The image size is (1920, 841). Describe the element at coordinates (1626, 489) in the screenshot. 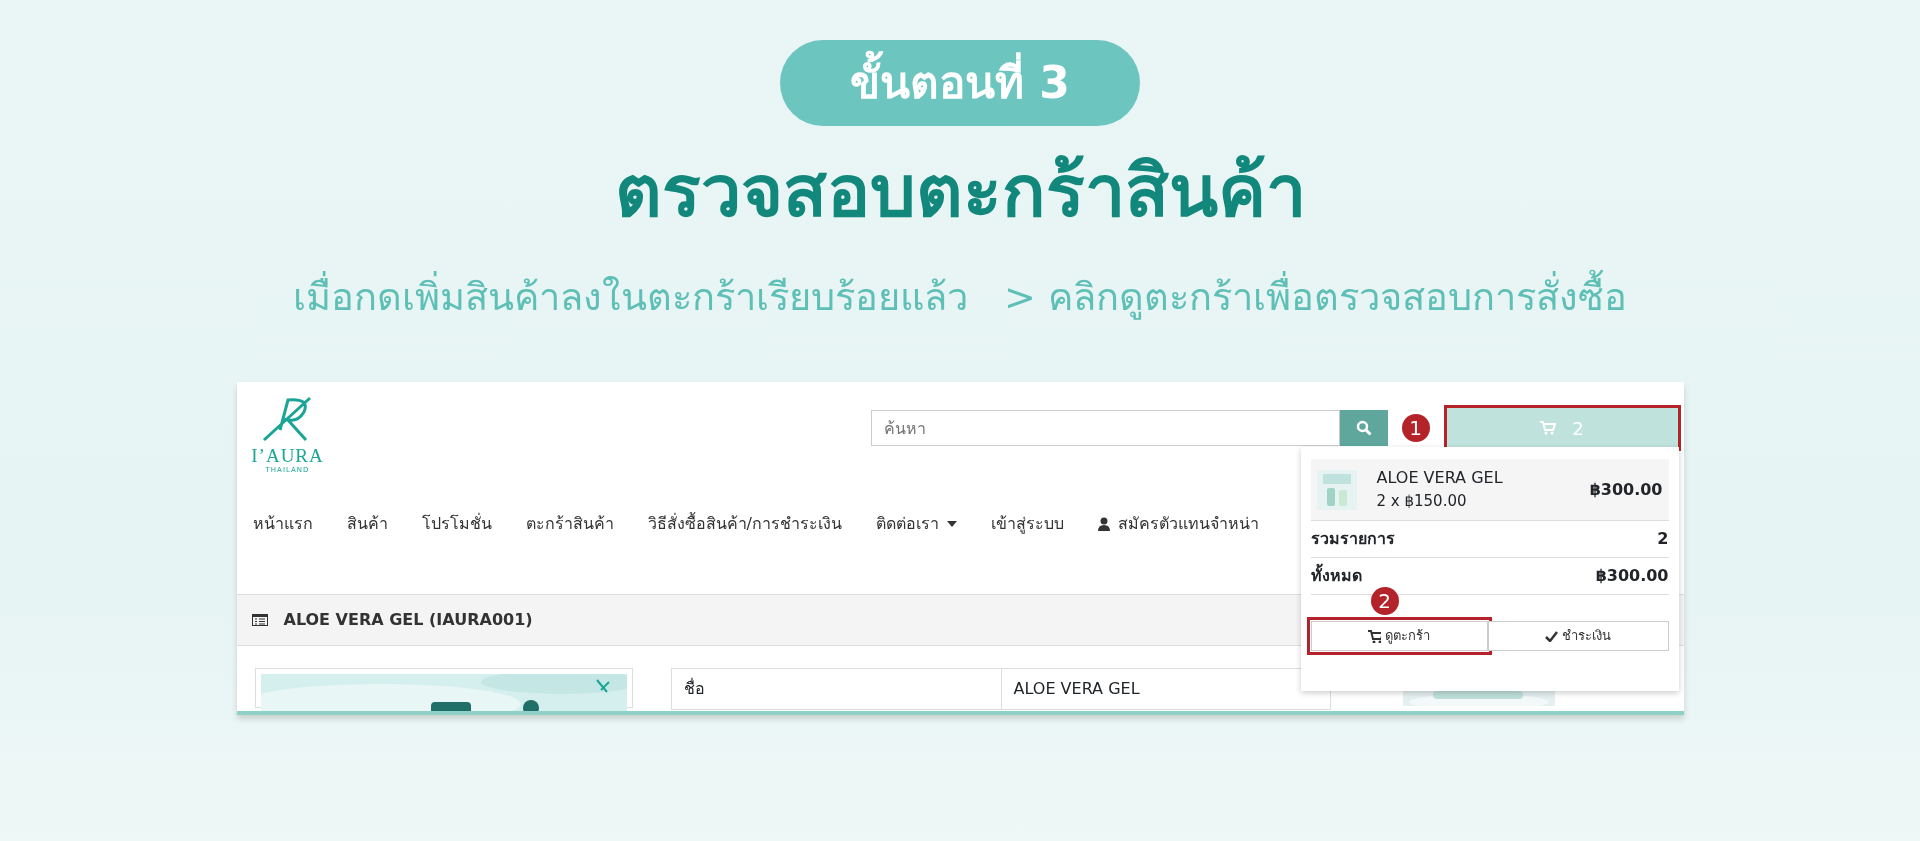

I see `item-total: ฿300.00` at that location.